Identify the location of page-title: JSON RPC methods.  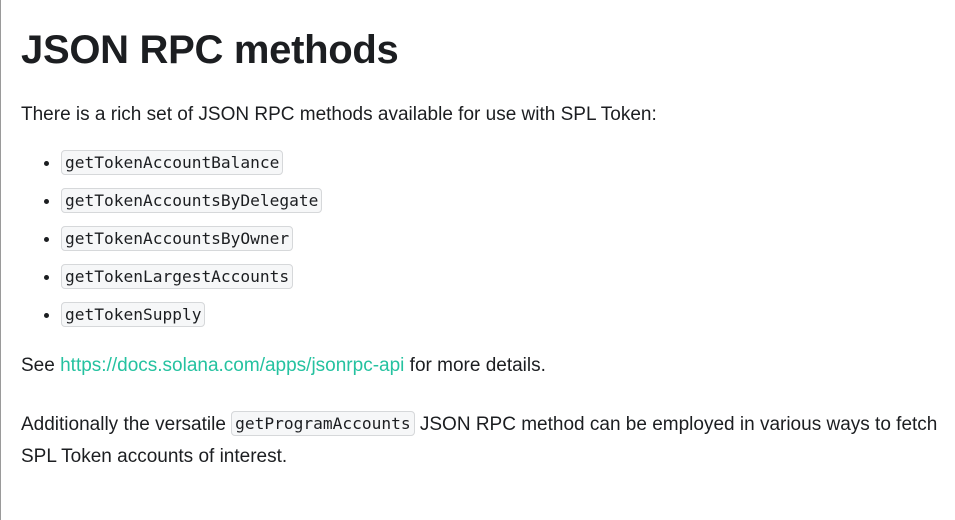
(210, 50).